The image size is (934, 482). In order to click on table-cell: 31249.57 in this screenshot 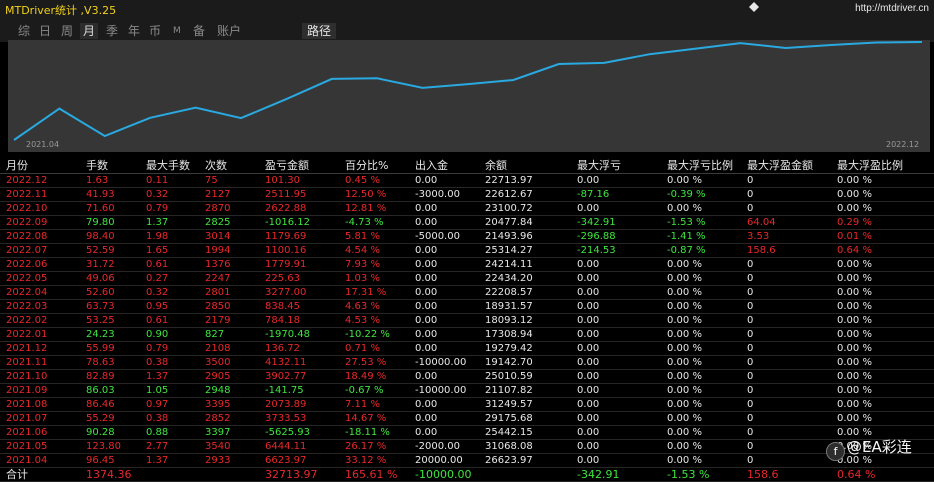, I will do `click(525, 404)`.